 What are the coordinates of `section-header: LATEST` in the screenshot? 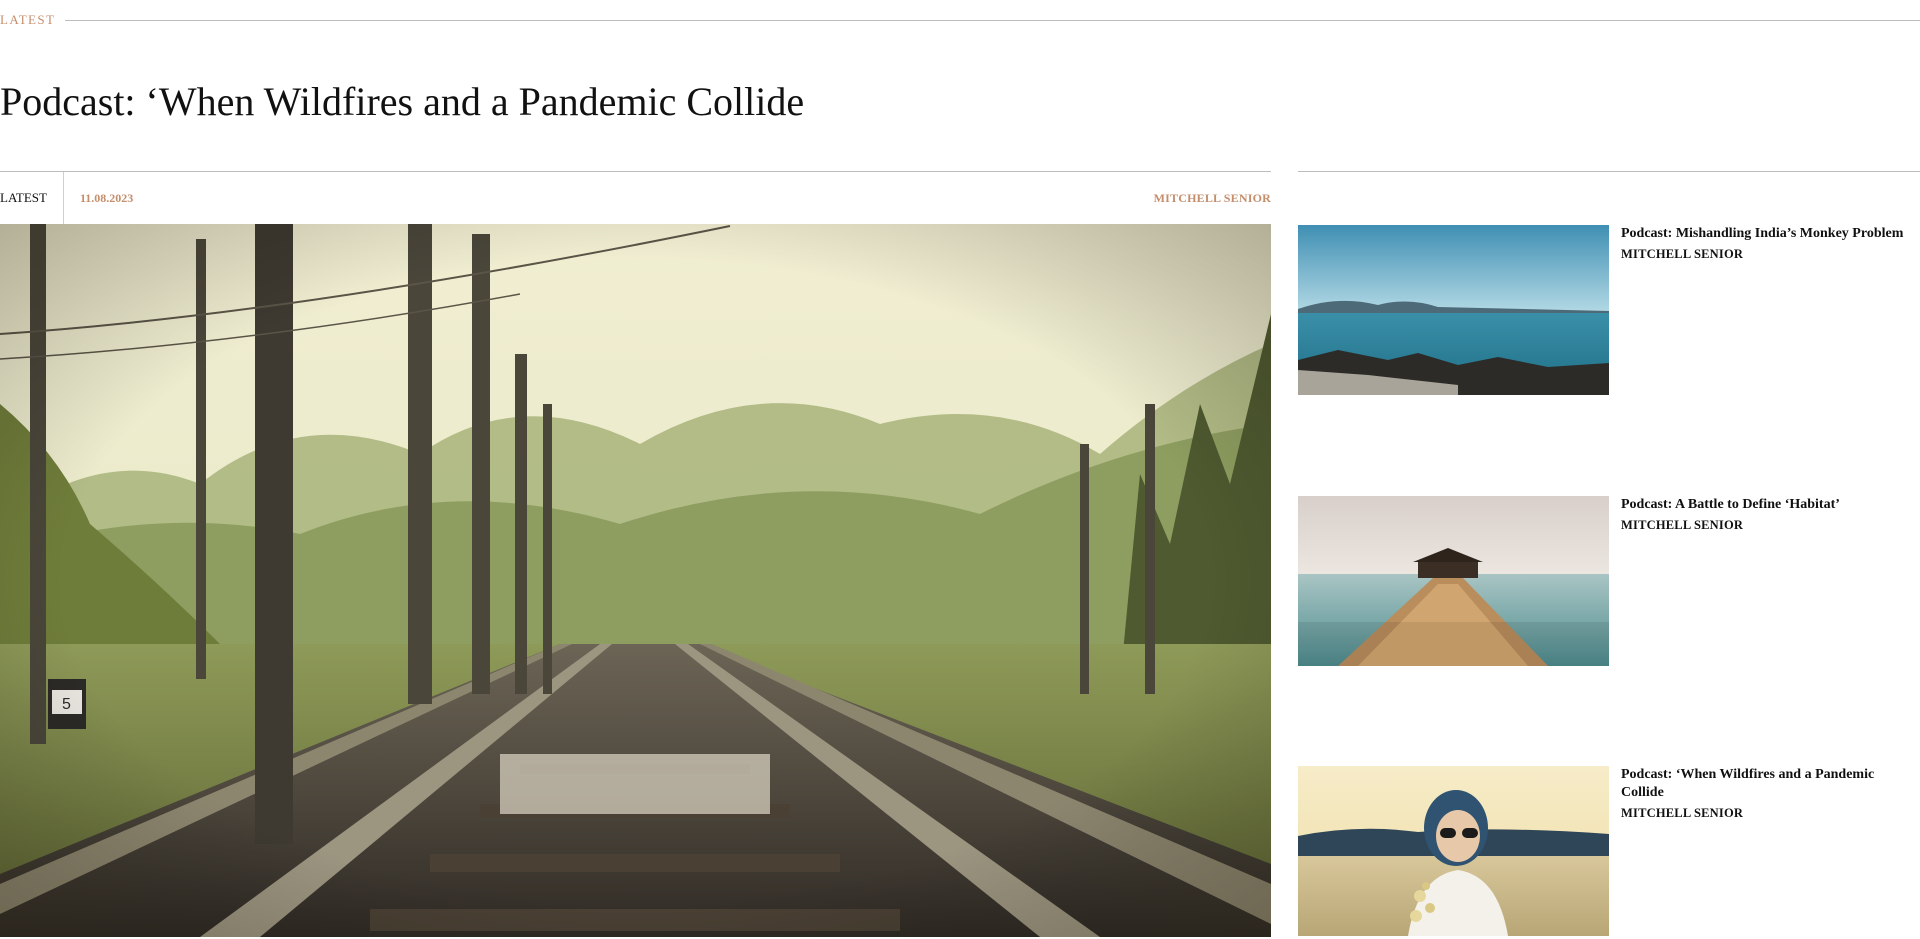 It's located at (960, 20).